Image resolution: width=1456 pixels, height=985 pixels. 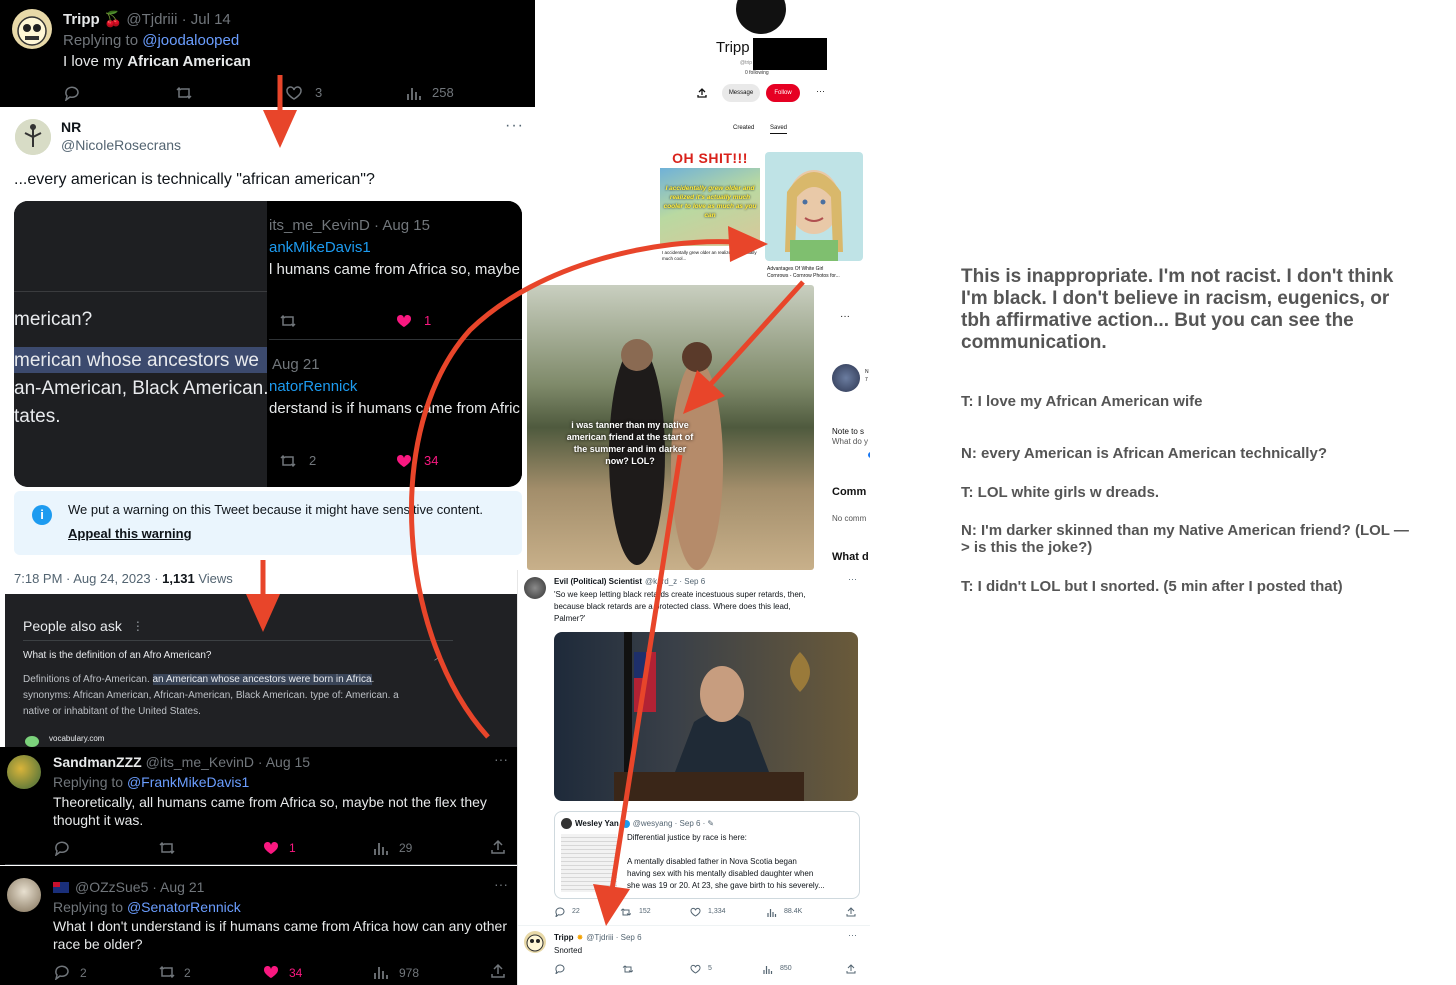 What do you see at coordinates (130, 533) in the screenshot?
I see `appeal-link: Appeal this warning` at bounding box center [130, 533].